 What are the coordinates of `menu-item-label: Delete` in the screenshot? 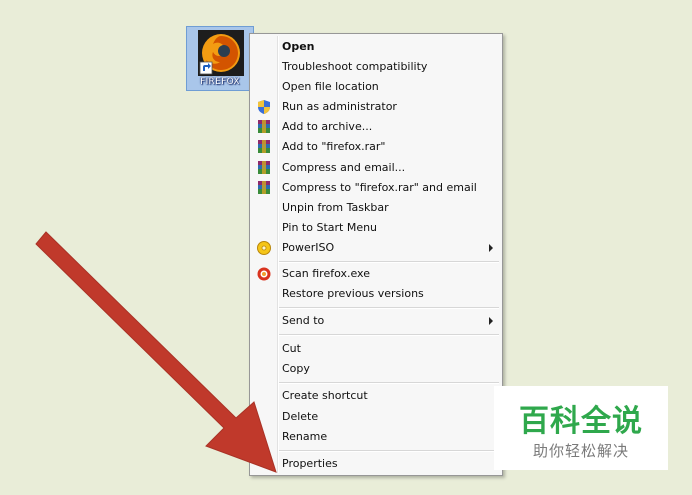 It's located at (300, 416).